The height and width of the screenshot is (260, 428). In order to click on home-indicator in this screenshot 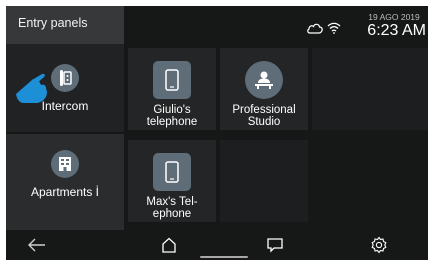, I will do `click(224, 257)`.